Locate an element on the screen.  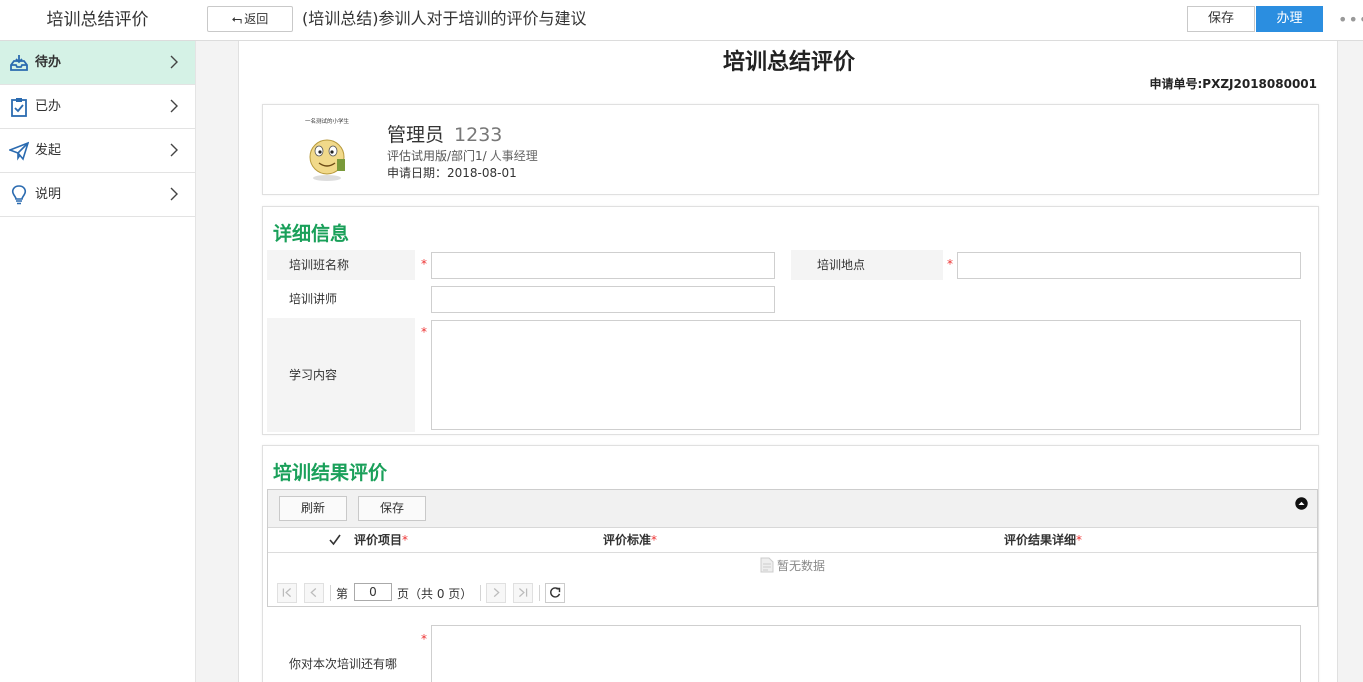
form-number: 申请单号:PXZJ2018080001 is located at coordinates (1233, 83).